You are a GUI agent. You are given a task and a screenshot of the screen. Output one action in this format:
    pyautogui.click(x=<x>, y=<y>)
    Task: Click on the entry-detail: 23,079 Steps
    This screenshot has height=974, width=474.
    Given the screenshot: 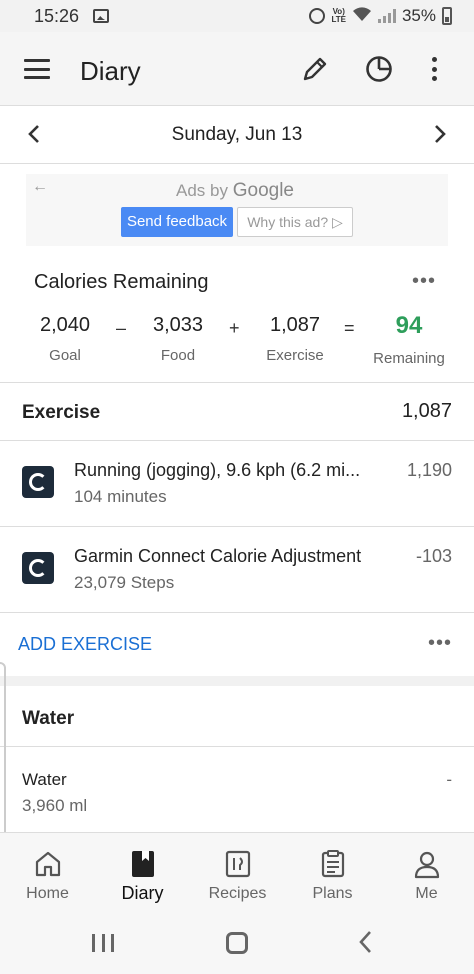 What is the action you would take?
    pyautogui.click(x=124, y=582)
    